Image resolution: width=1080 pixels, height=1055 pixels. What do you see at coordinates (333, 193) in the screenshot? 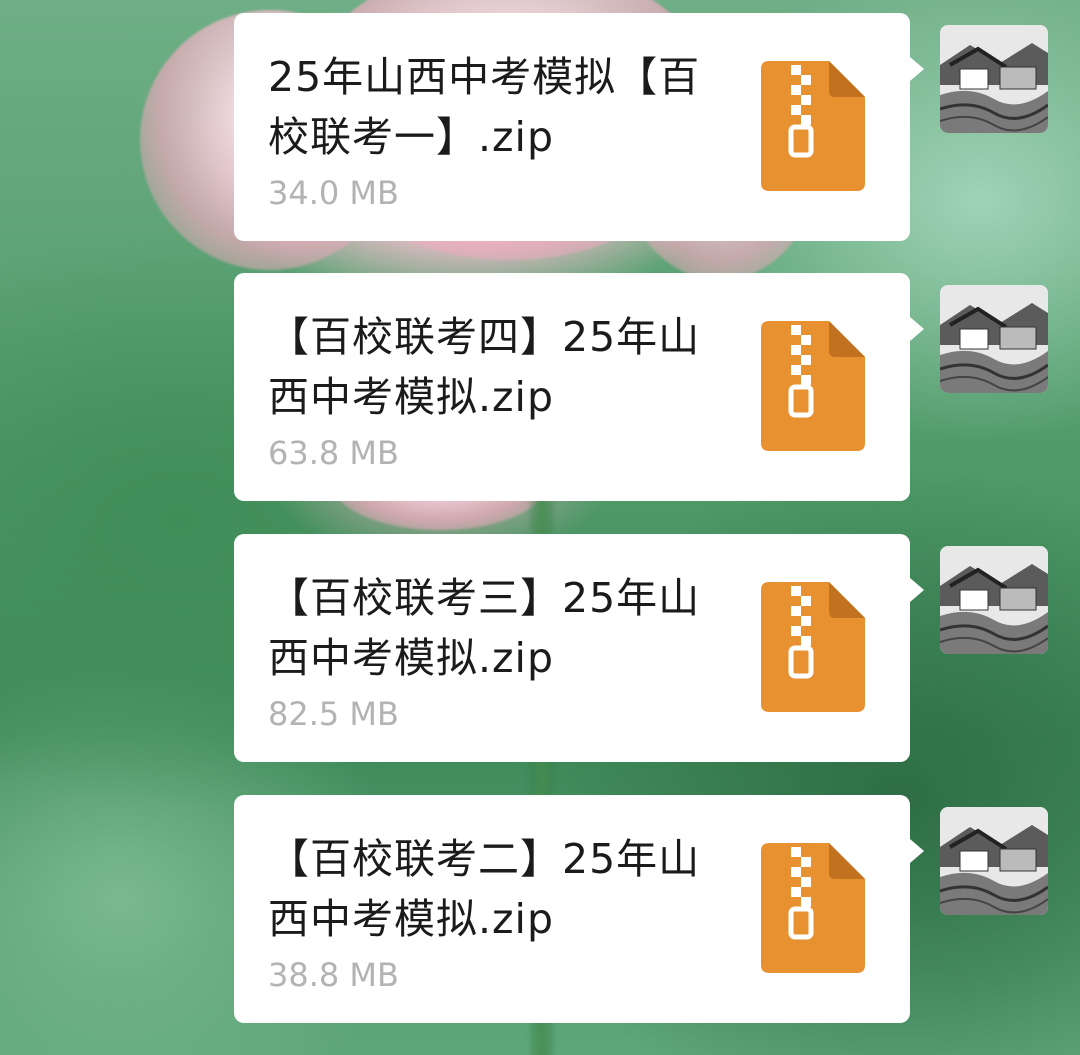
I see `file-size: 34.0 MB` at bounding box center [333, 193].